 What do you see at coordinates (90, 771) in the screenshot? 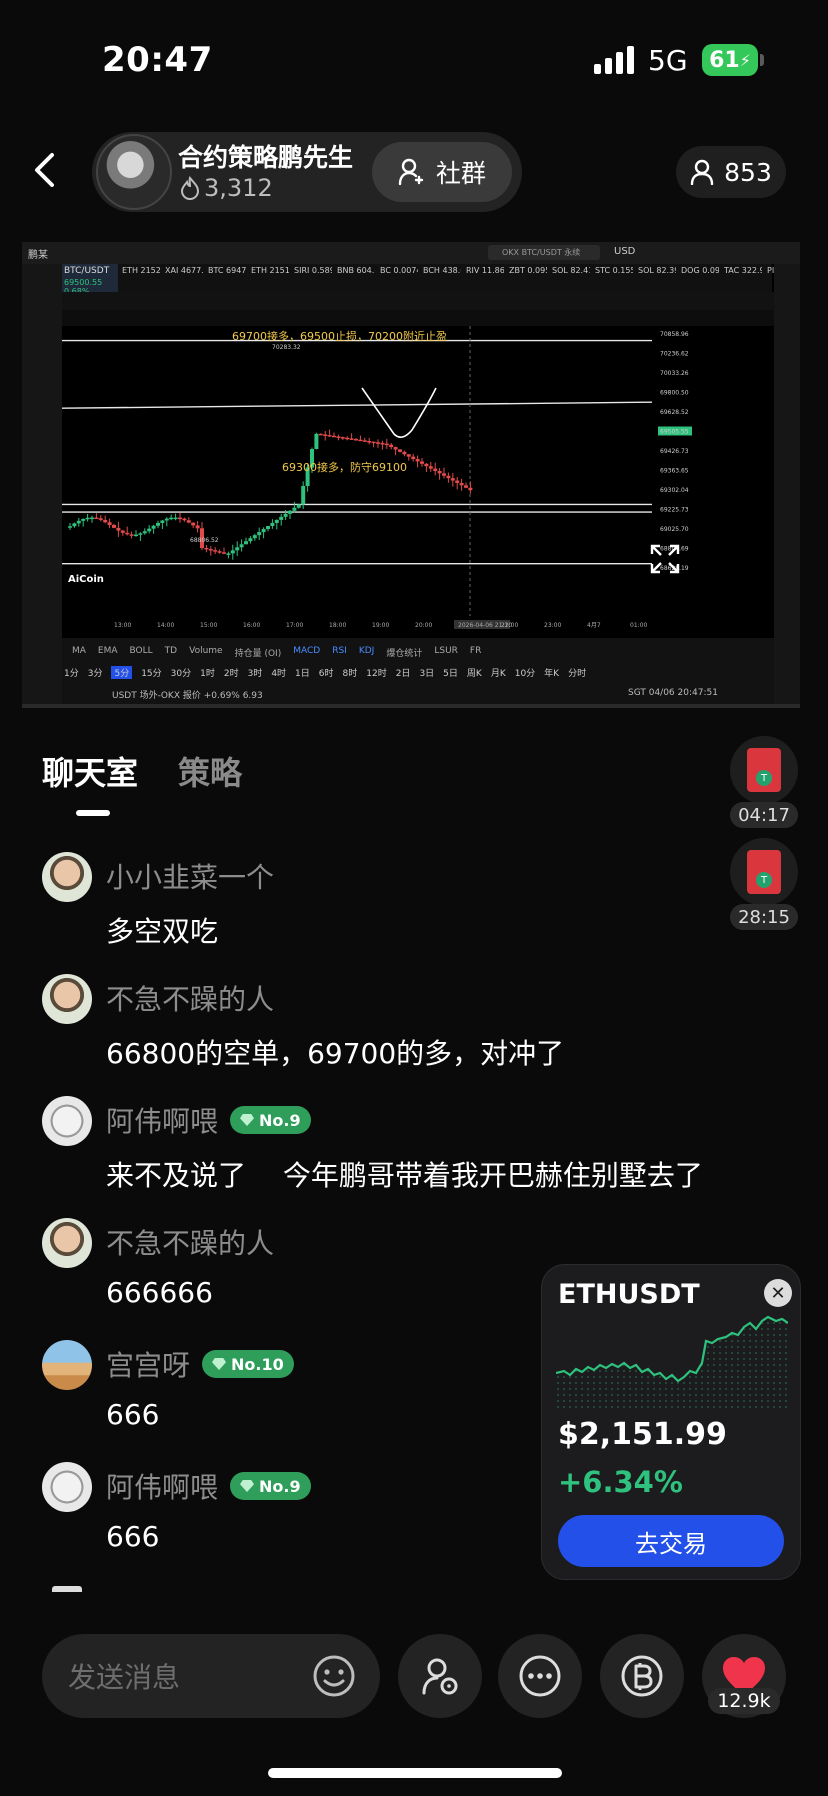
I see `tab-chat-room: 聊天室` at bounding box center [90, 771].